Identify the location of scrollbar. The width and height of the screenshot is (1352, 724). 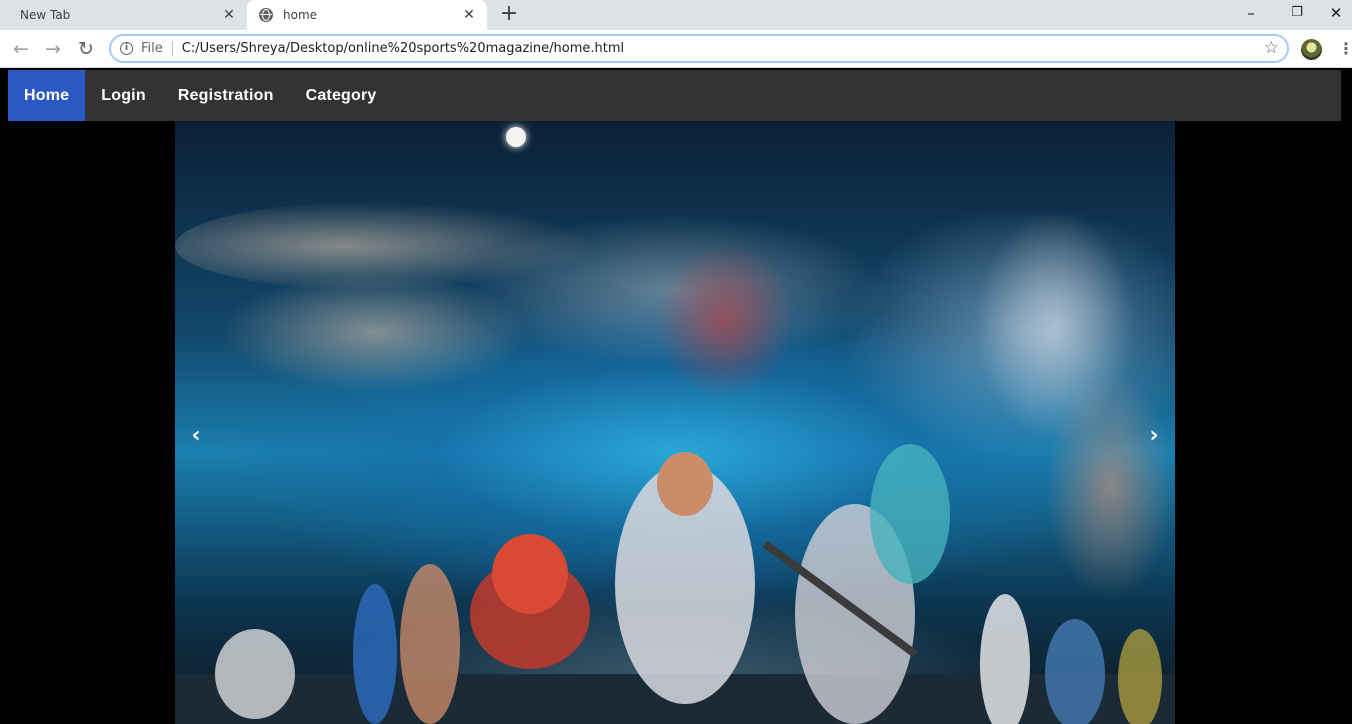
(1349, 396).